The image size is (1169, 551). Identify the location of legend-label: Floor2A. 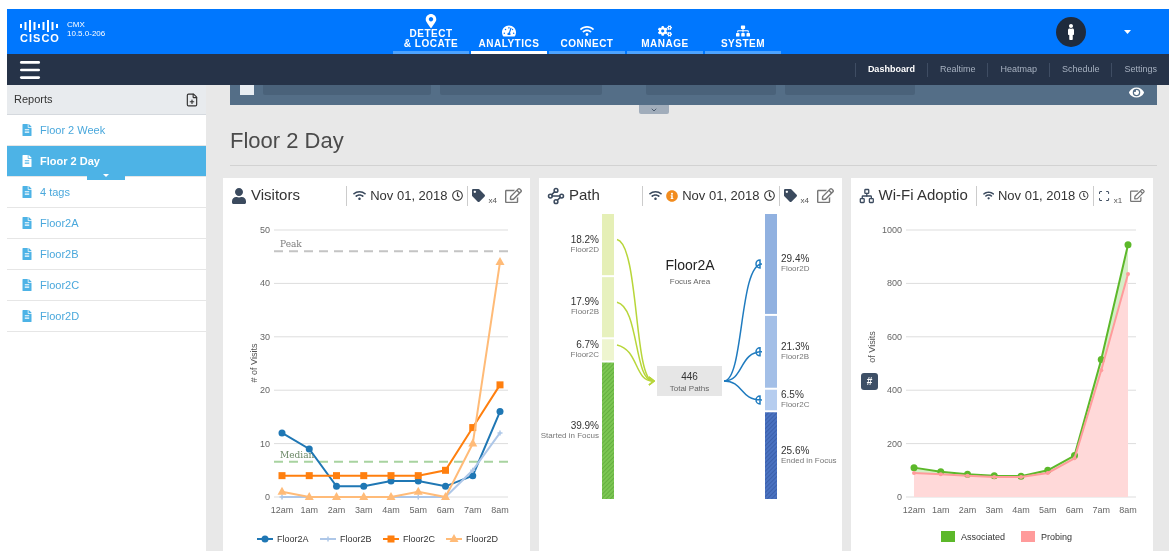
(293, 539).